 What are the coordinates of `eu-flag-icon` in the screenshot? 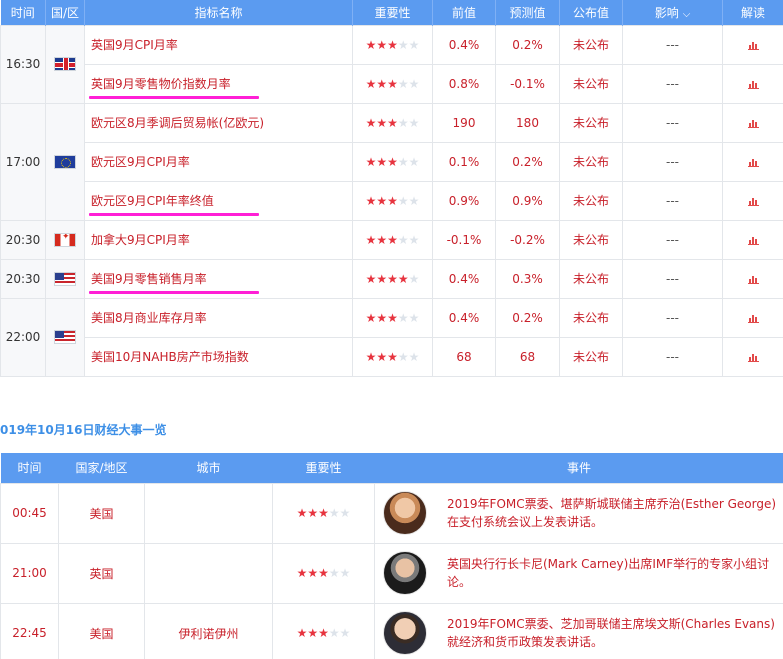 It's located at (65, 161).